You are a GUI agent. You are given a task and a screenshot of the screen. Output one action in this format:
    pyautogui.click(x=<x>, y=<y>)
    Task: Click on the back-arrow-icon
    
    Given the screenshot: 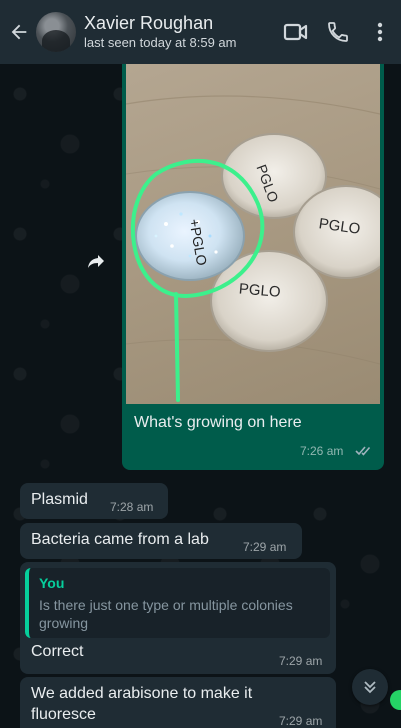 What is the action you would take?
    pyautogui.click(x=19, y=32)
    